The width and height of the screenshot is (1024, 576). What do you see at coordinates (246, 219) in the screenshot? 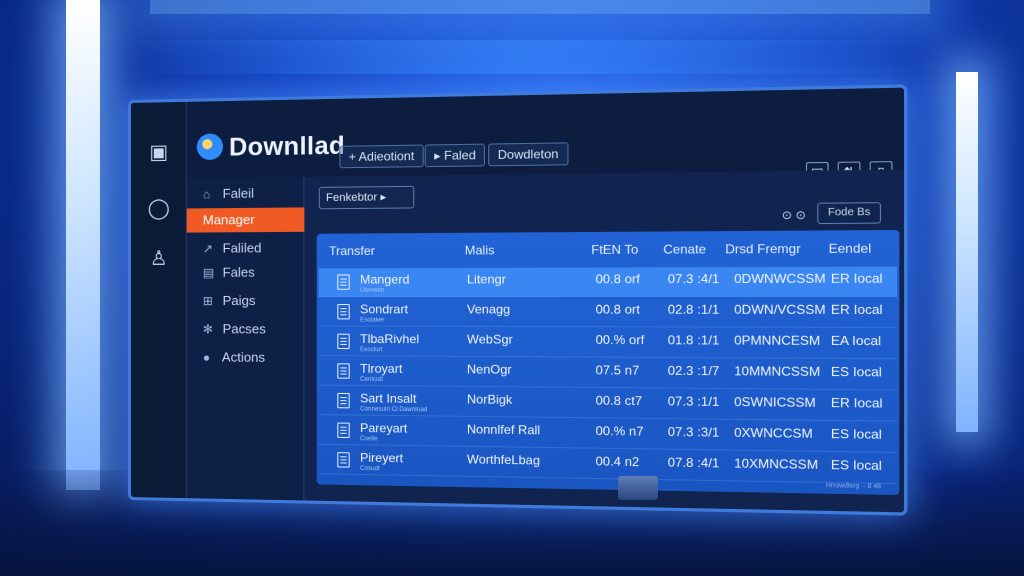
I see `sidebar-item-manager: Manager` at bounding box center [246, 219].